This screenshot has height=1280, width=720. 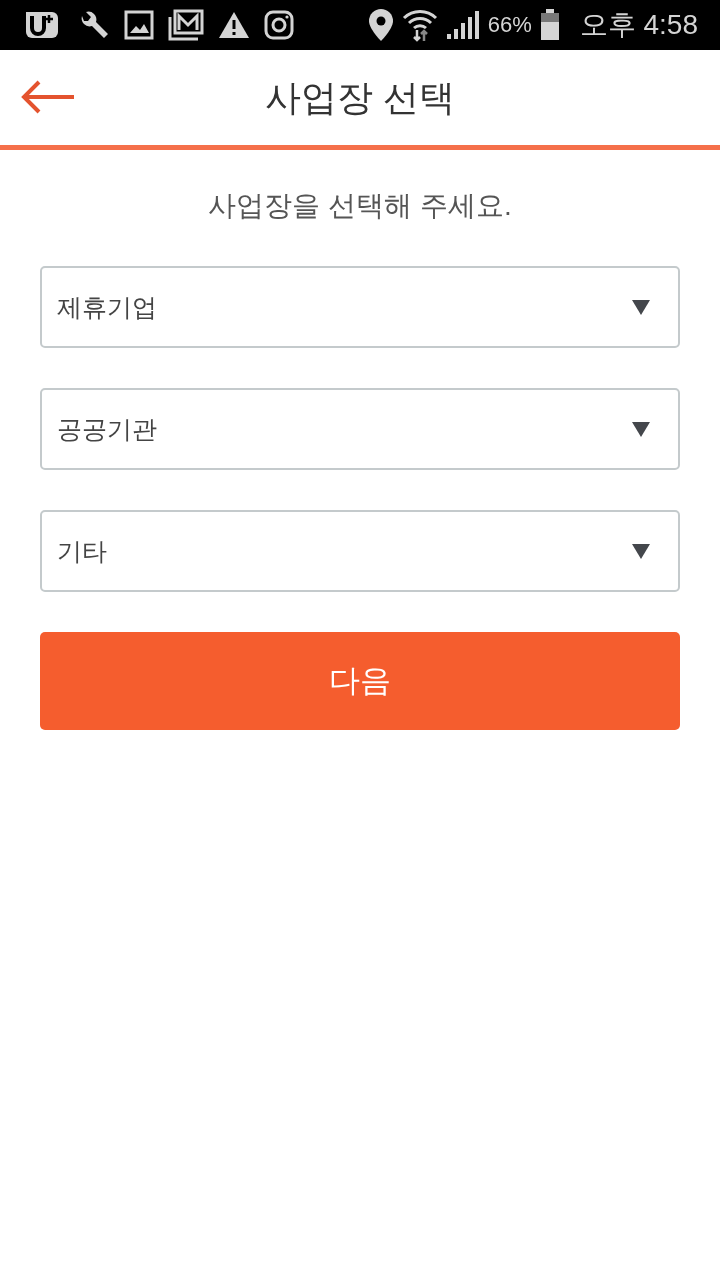 What do you see at coordinates (360, 551) in the screenshot?
I see `dropdown-select: 기타` at bounding box center [360, 551].